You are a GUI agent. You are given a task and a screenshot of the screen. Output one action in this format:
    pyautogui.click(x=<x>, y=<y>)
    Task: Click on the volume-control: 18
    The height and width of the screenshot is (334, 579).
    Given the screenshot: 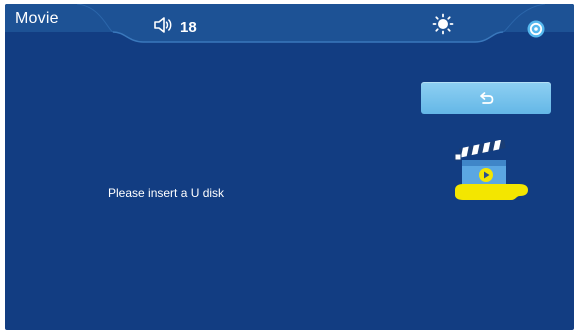 What is the action you would take?
    pyautogui.click(x=175, y=27)
    